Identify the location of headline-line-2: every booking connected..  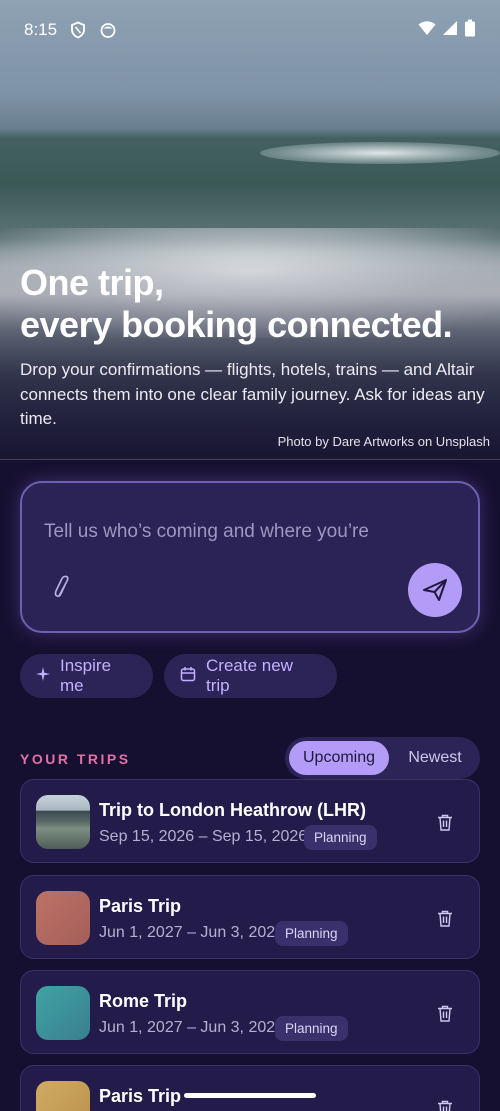
(236, 324).